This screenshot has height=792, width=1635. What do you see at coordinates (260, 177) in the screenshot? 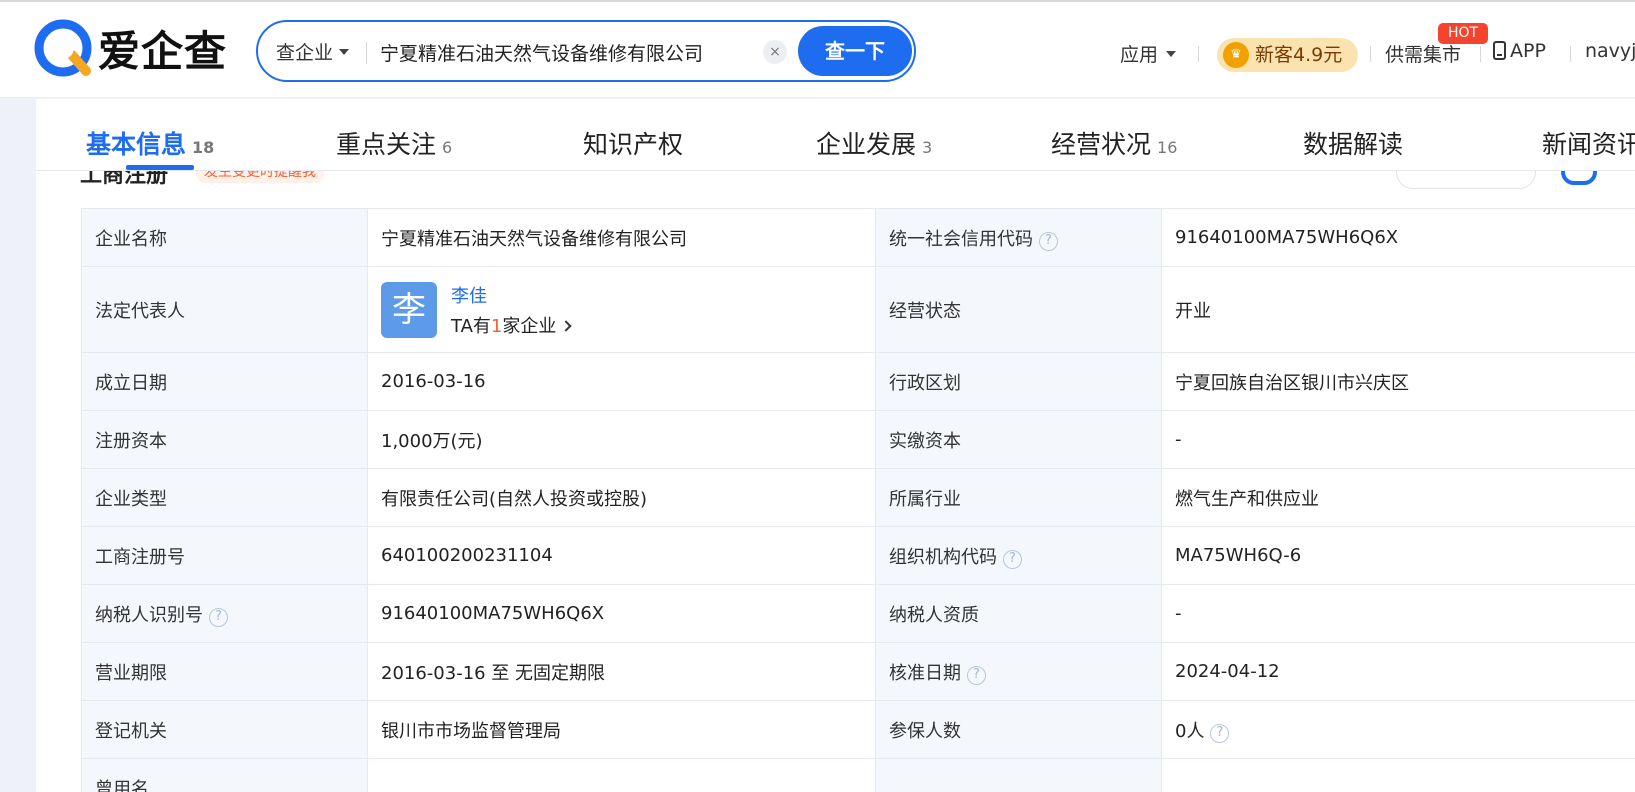
I see `change-reminder-tag: 发生变更时提醒我` at bounding box center [260, 177].